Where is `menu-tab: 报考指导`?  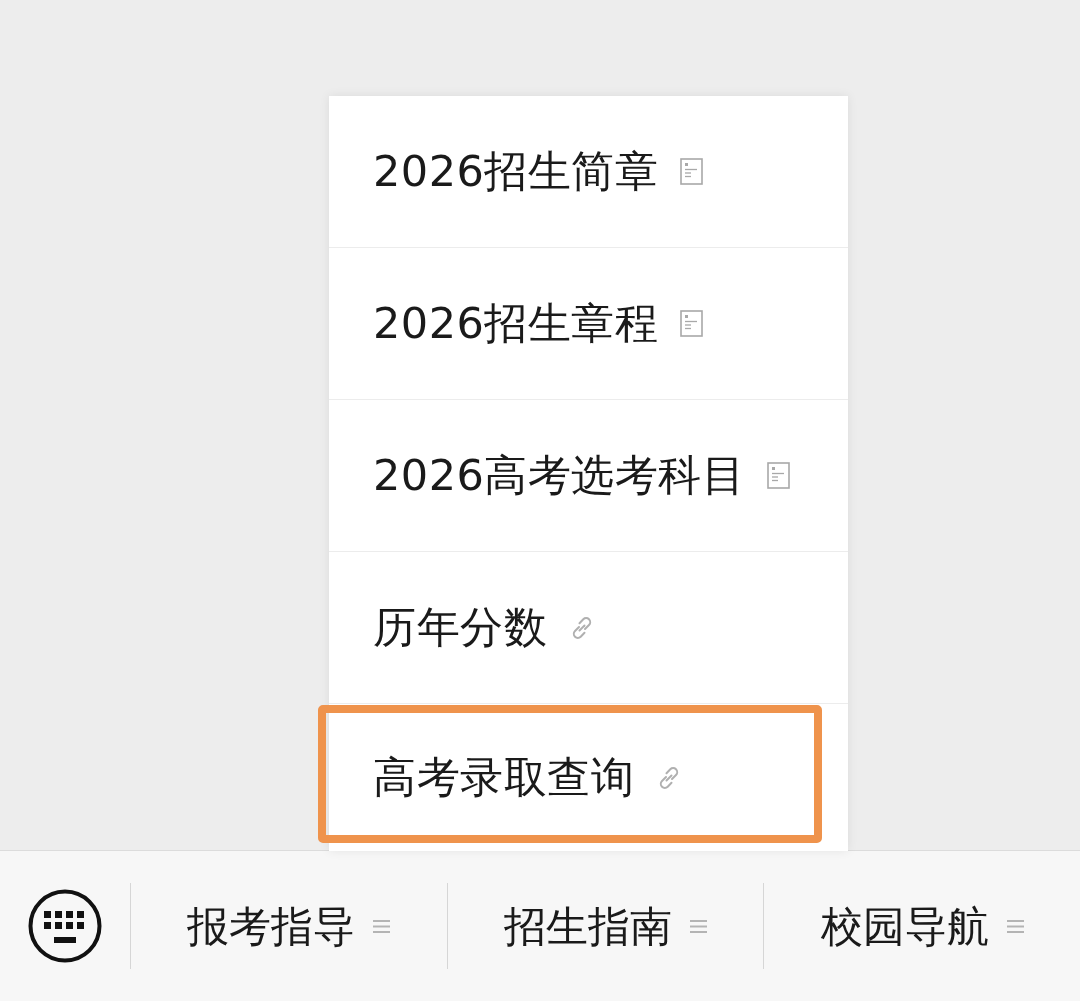 menu-tab: 报考指导 is located at coordinates (289, 926).